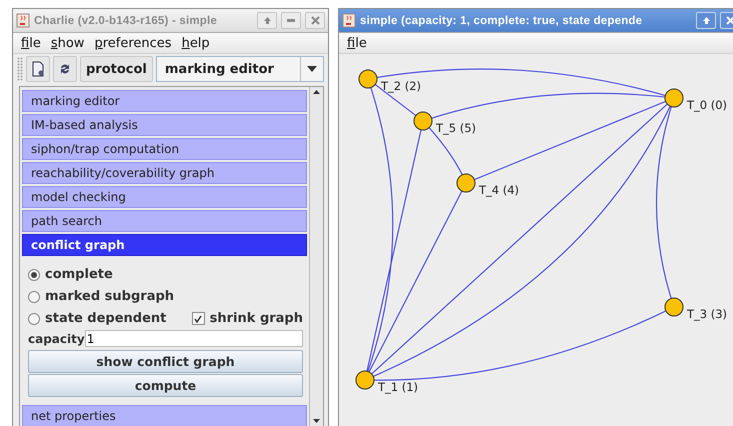 Image resolution: width=733 pixels, height=426 pixels. I want to click on scrollbar, so click(316, 256).